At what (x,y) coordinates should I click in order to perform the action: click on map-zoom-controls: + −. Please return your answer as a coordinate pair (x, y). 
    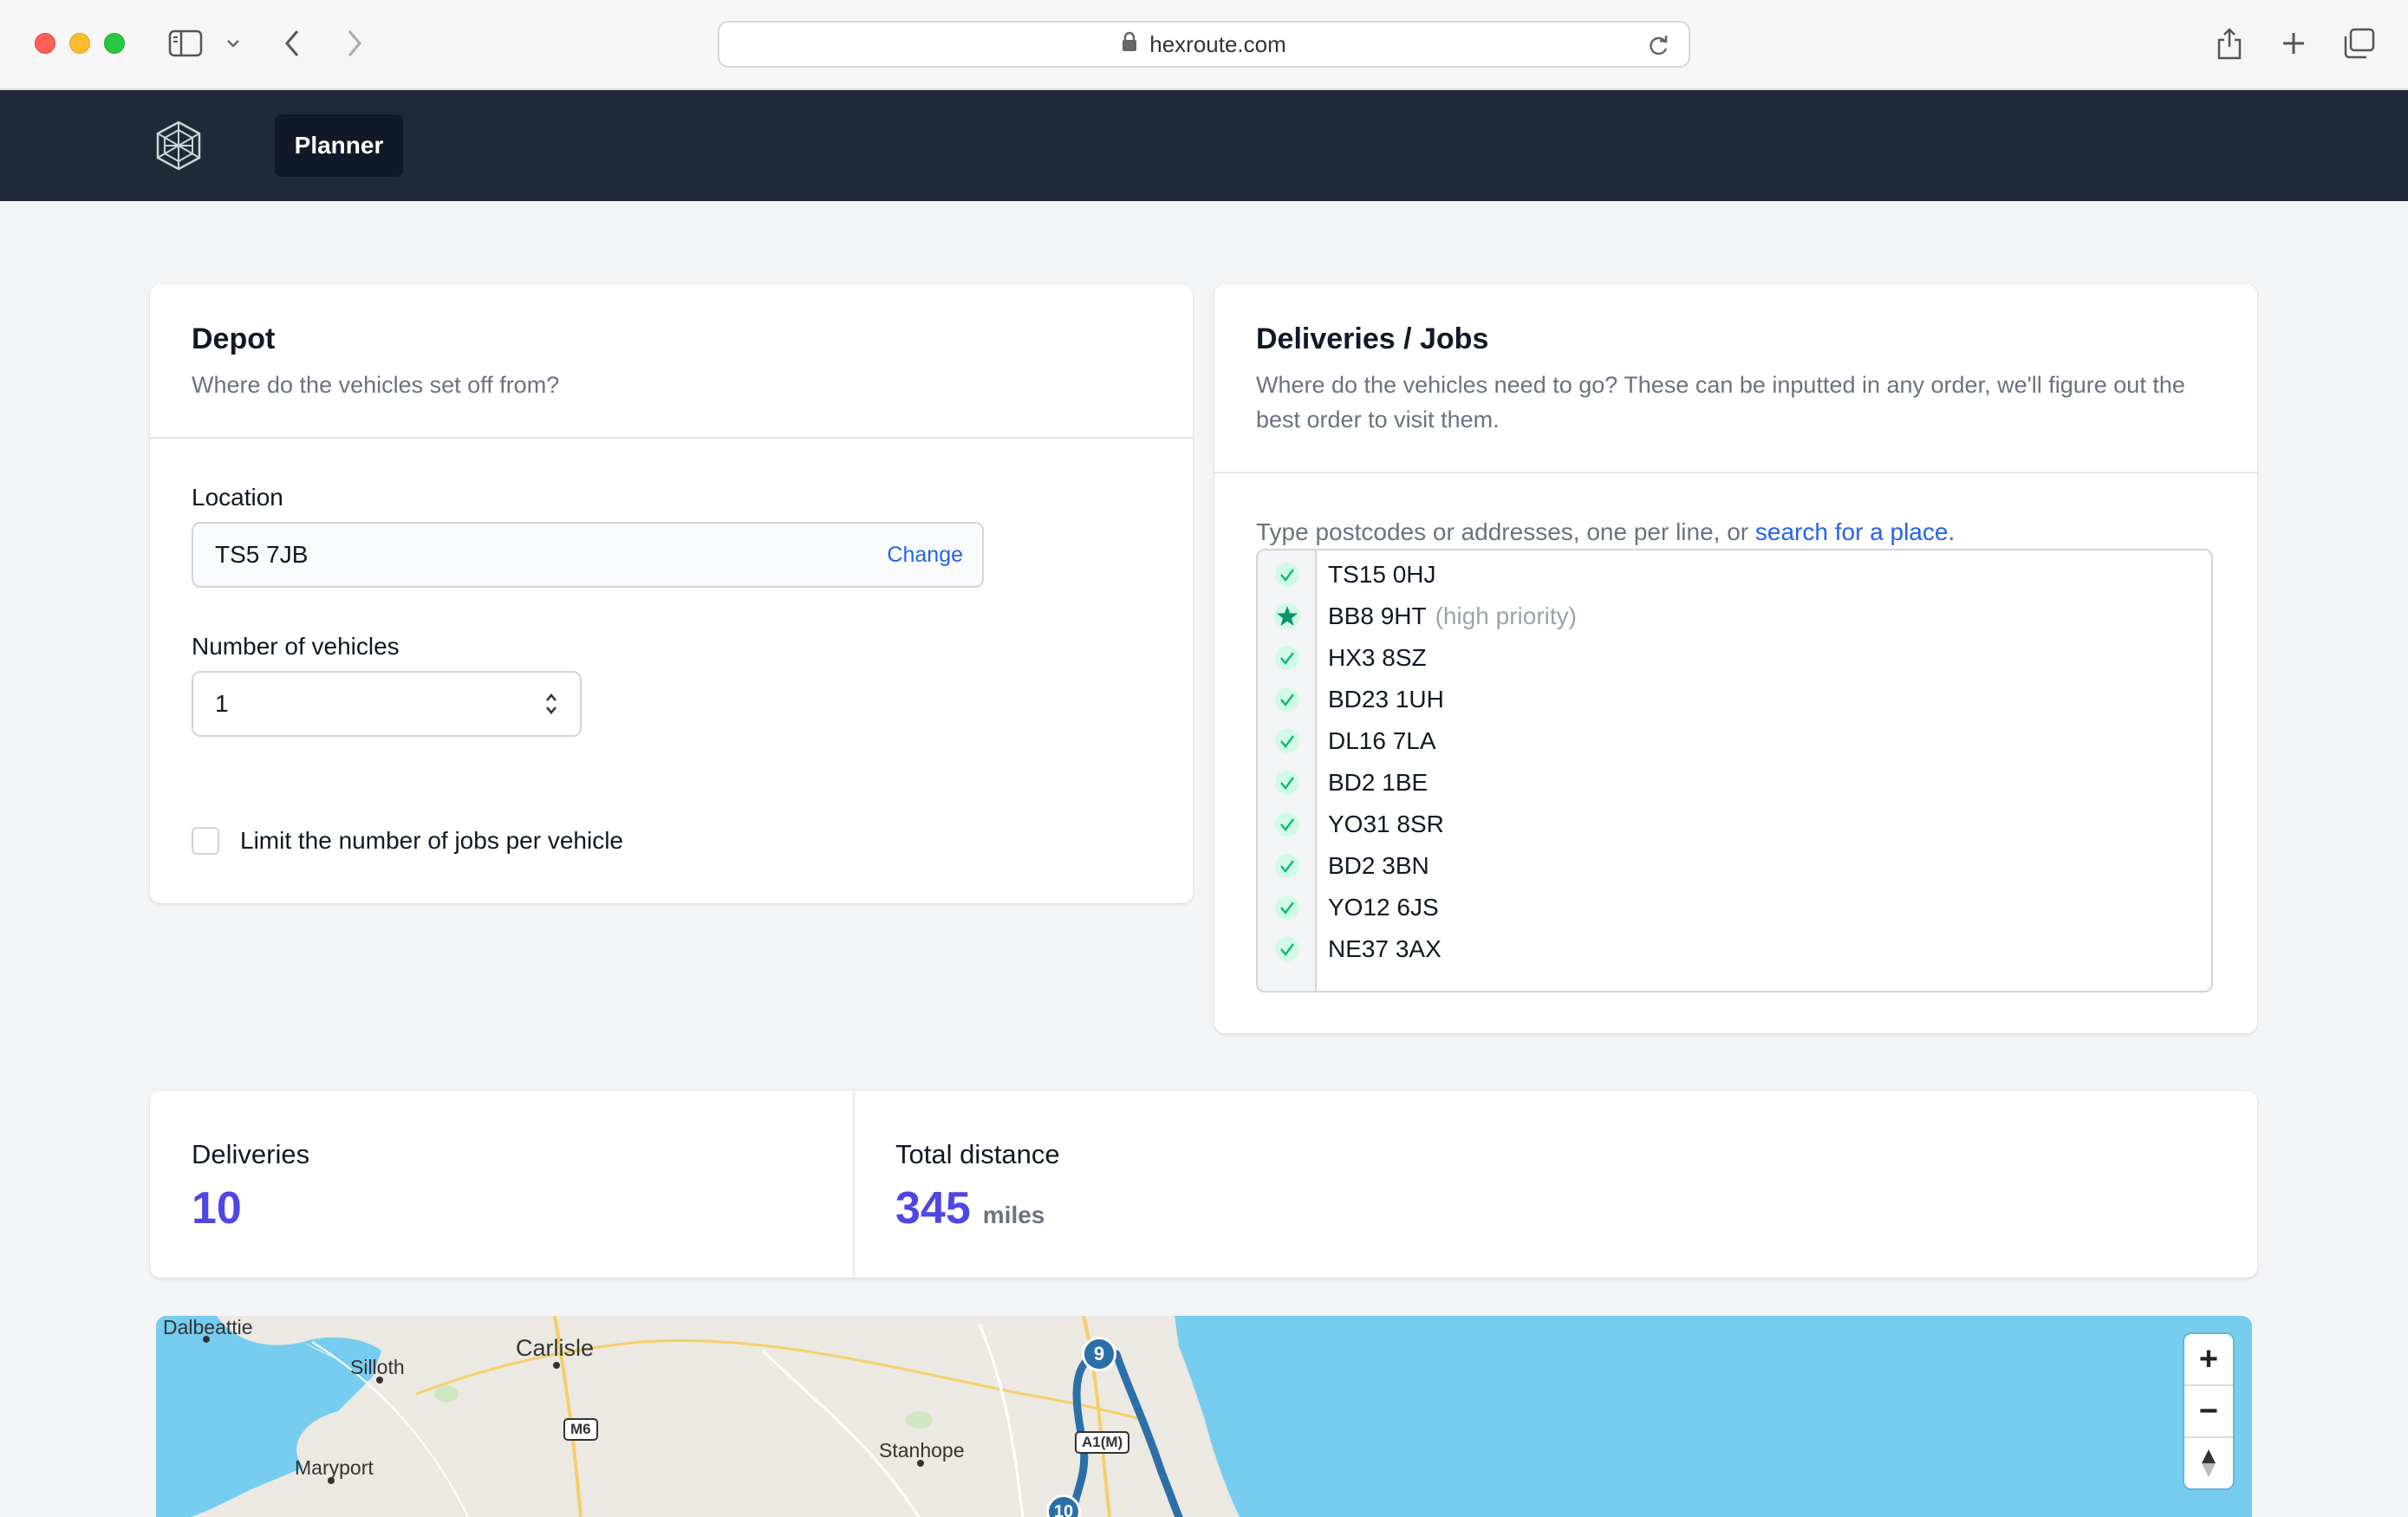
    Looking at the image, I should click on (2208, 1411).